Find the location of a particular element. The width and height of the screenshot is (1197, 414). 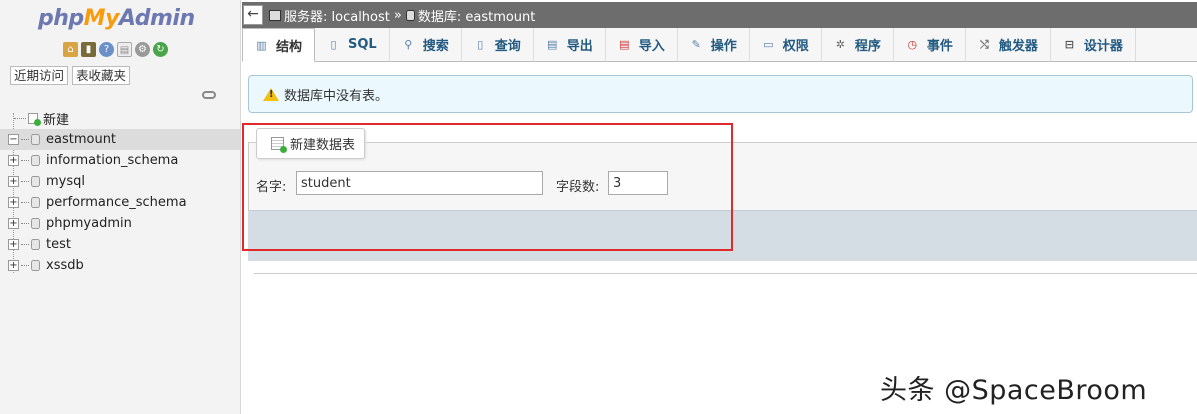

tree-item-label: 新建 is located at coordinates (56, 118).